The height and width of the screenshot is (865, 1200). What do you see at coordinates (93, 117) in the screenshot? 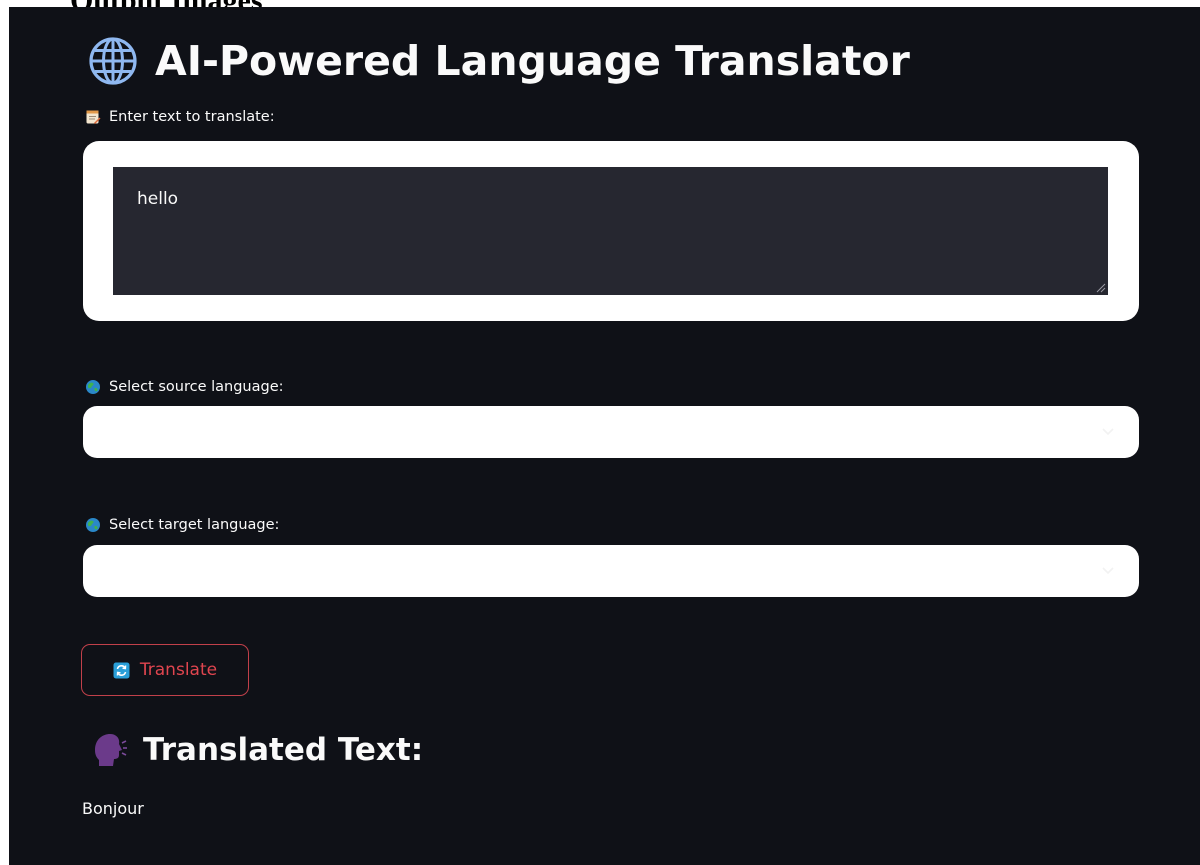
I see `memo-icon` at bounding box center [93, 117].